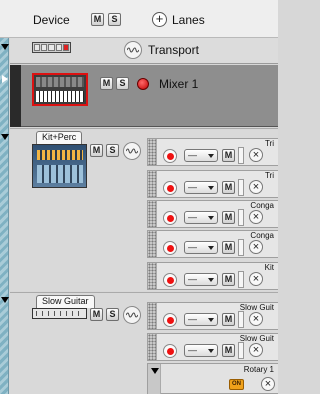 Image resolution: width=320 pixels, height=394 pixels. I want to click on track-row: Kit — M ×, so click(212, 276).